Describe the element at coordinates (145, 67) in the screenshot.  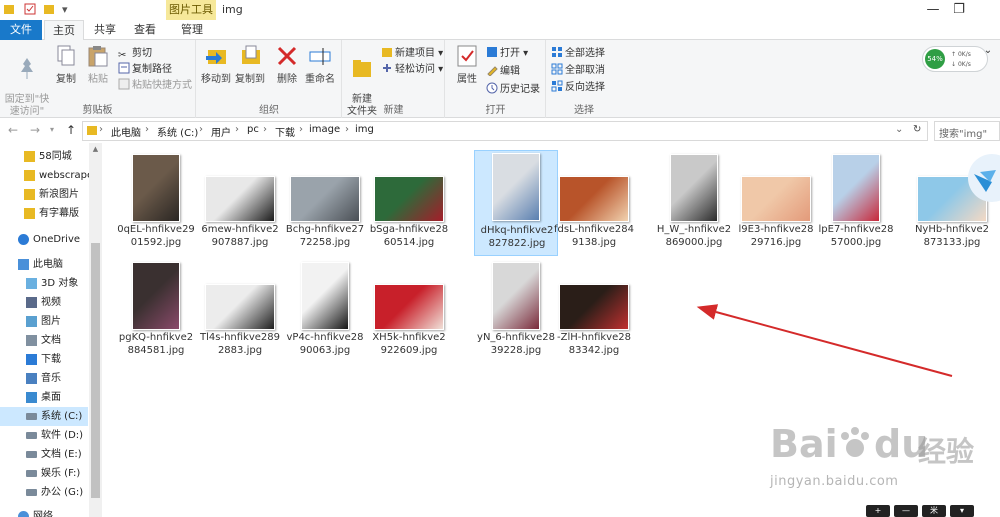
I see `copy-path-button: 复制路径` at that location.